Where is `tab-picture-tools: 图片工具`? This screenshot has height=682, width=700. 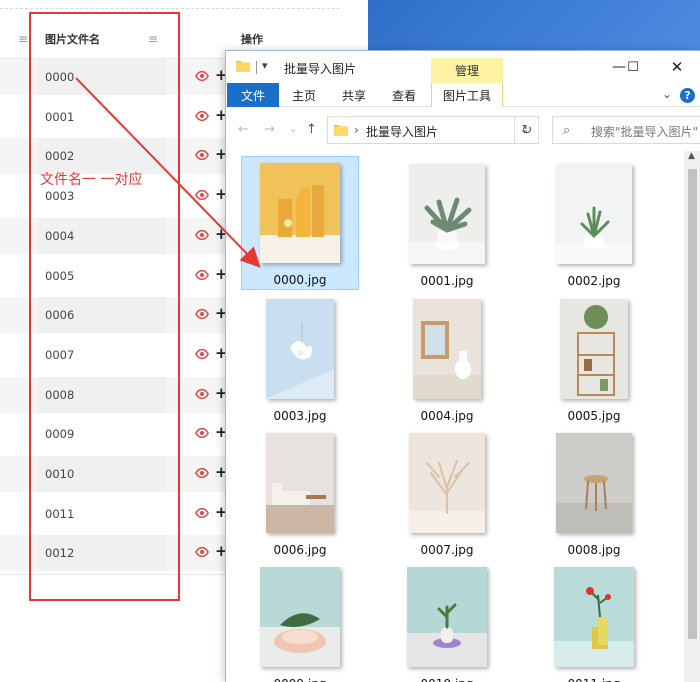 tab-picture-tools: 图片工具 is located at coordinates (467, 95).